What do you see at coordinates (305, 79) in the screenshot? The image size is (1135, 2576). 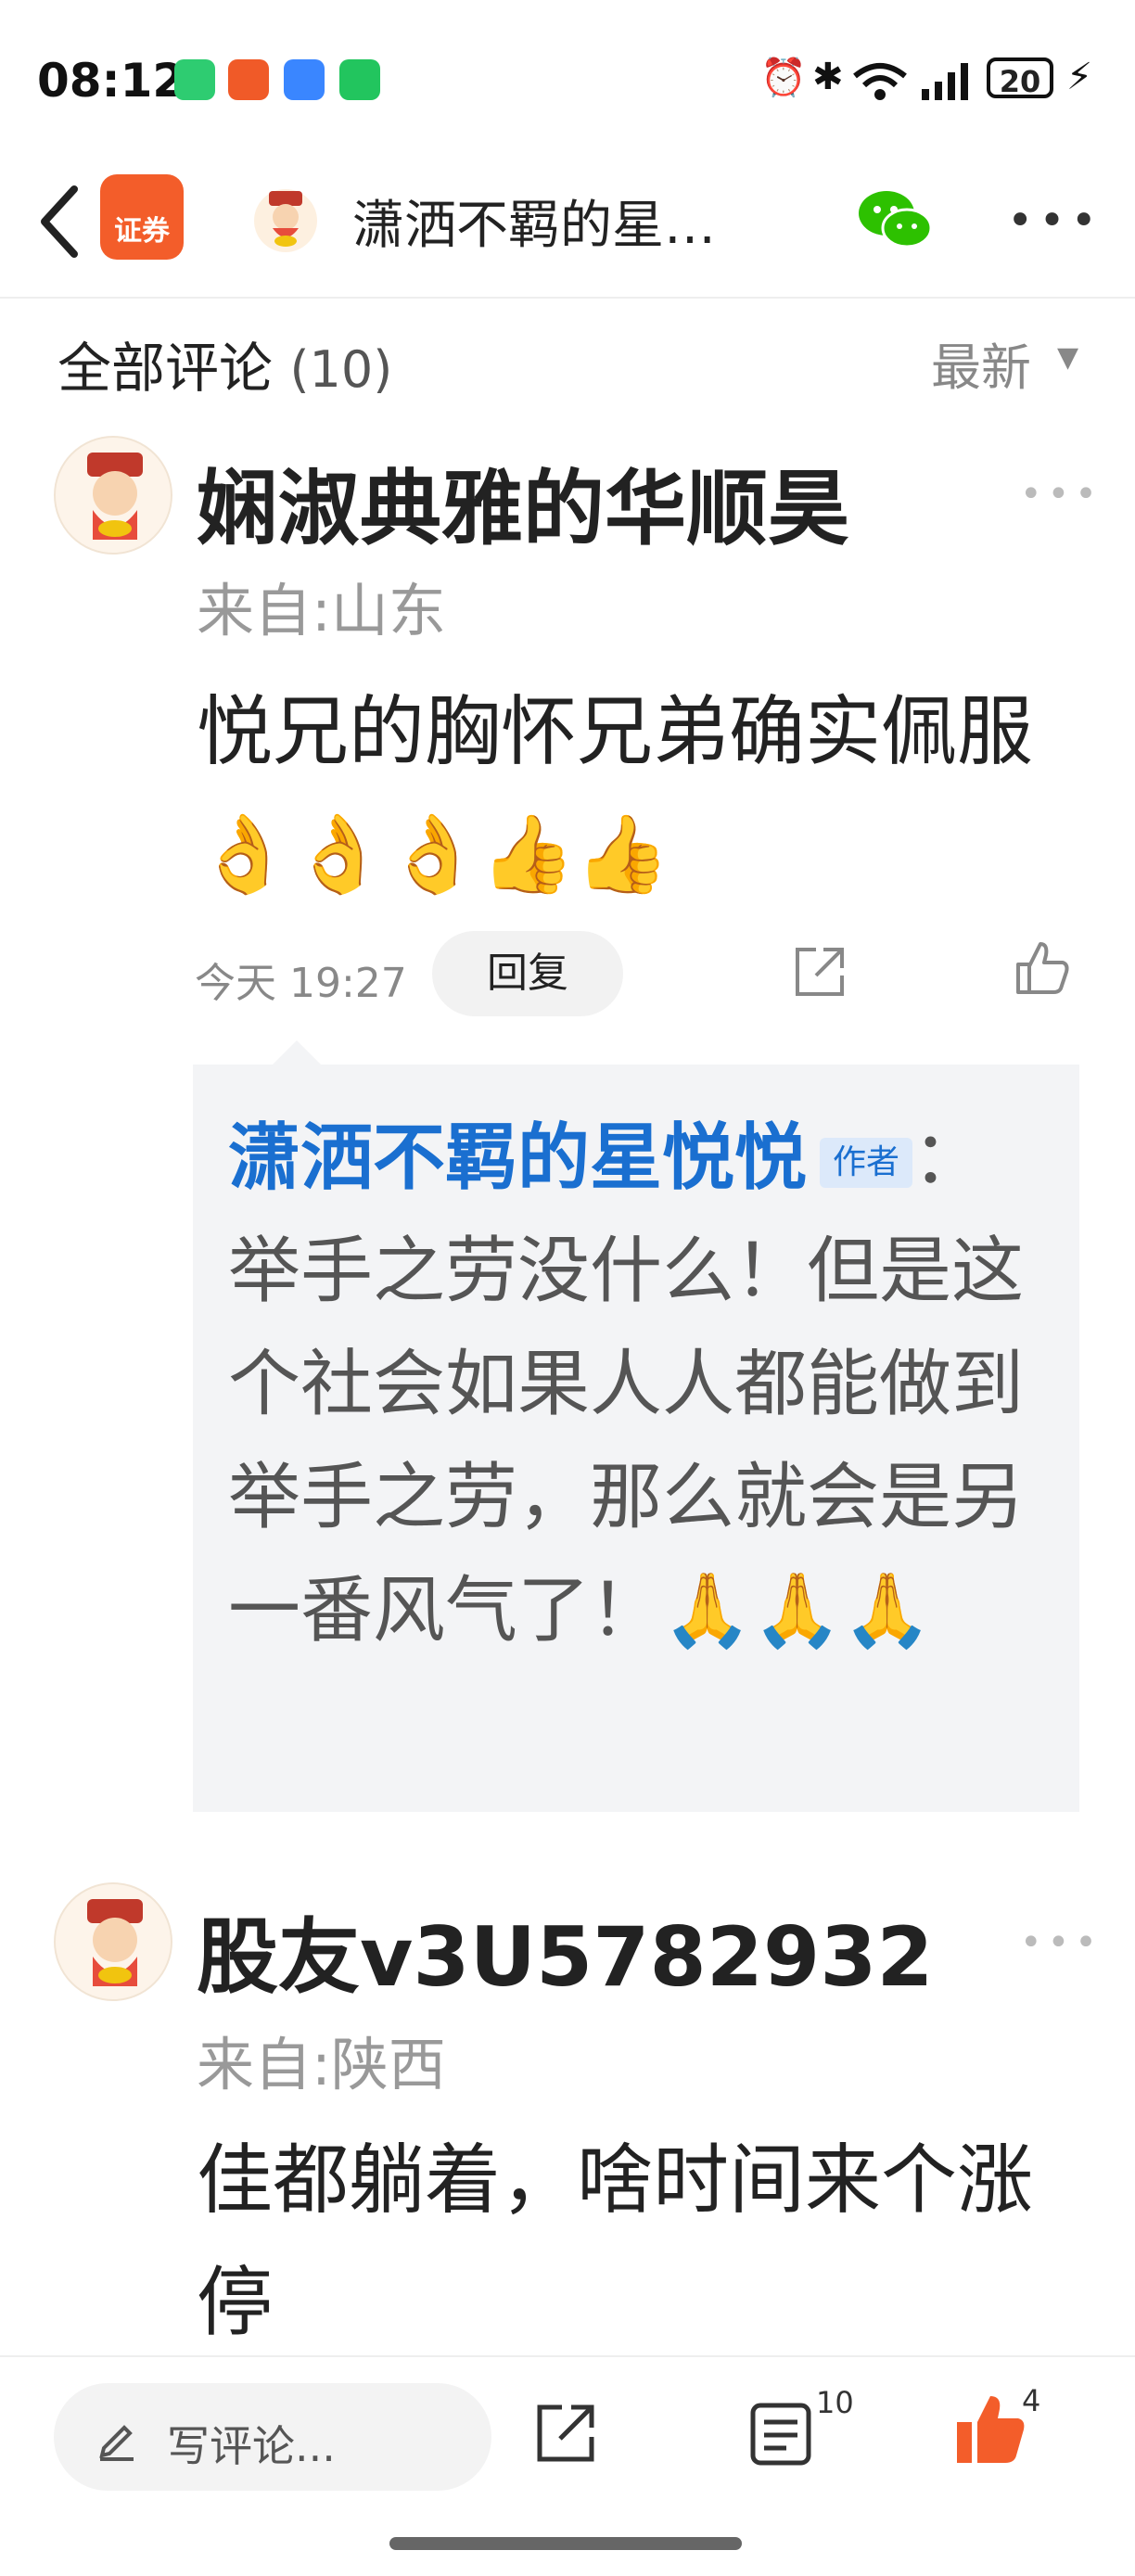 I see `notification-message-icon` at bounding box center [305, 79].